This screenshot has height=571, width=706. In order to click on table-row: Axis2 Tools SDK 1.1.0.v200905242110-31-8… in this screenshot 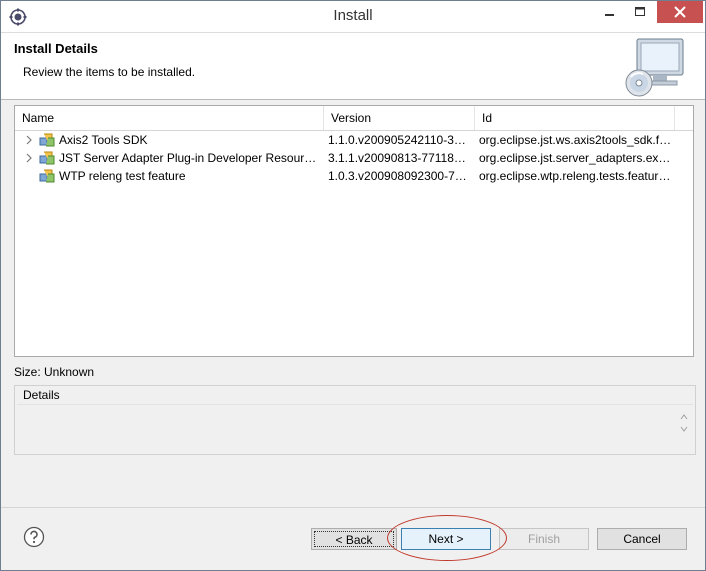, I will do `click(354, 140)`.